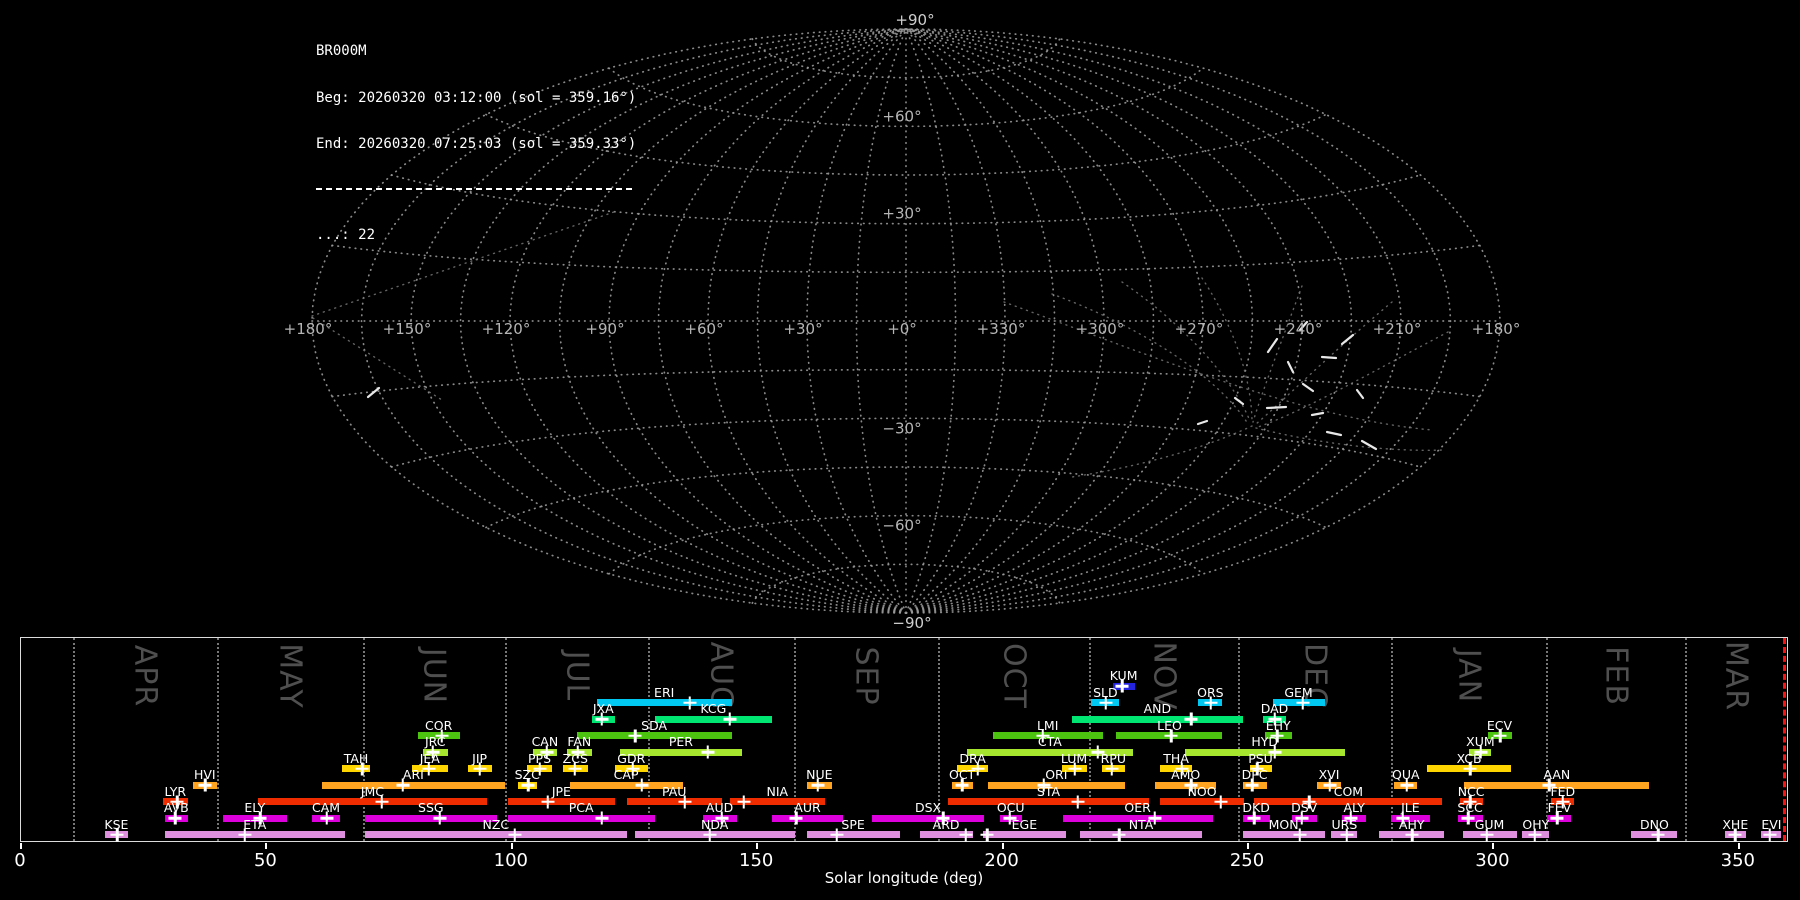 Image resolution: width=1800 pixels, height=900 pixels. Describe the element at coordinates (413, 774) in the screenshot. I see `shower-code-ari: ARI` at that location.